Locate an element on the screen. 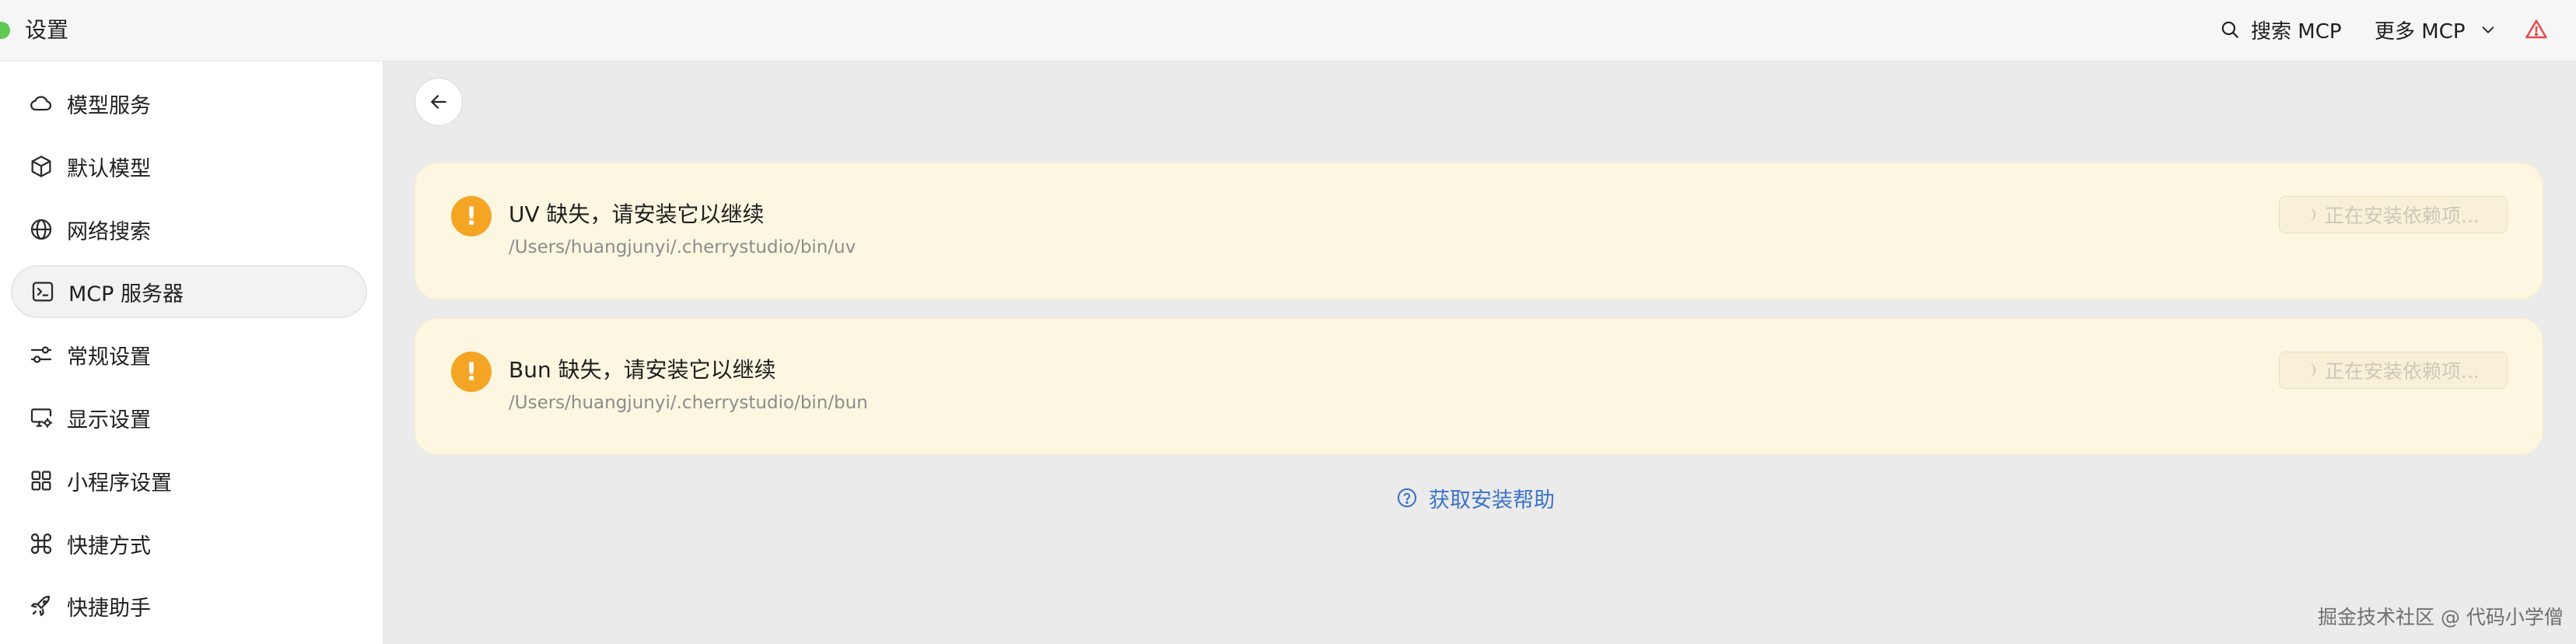  sidebar-item-model-service: 模型服务 is located at coordinates (189, 104).